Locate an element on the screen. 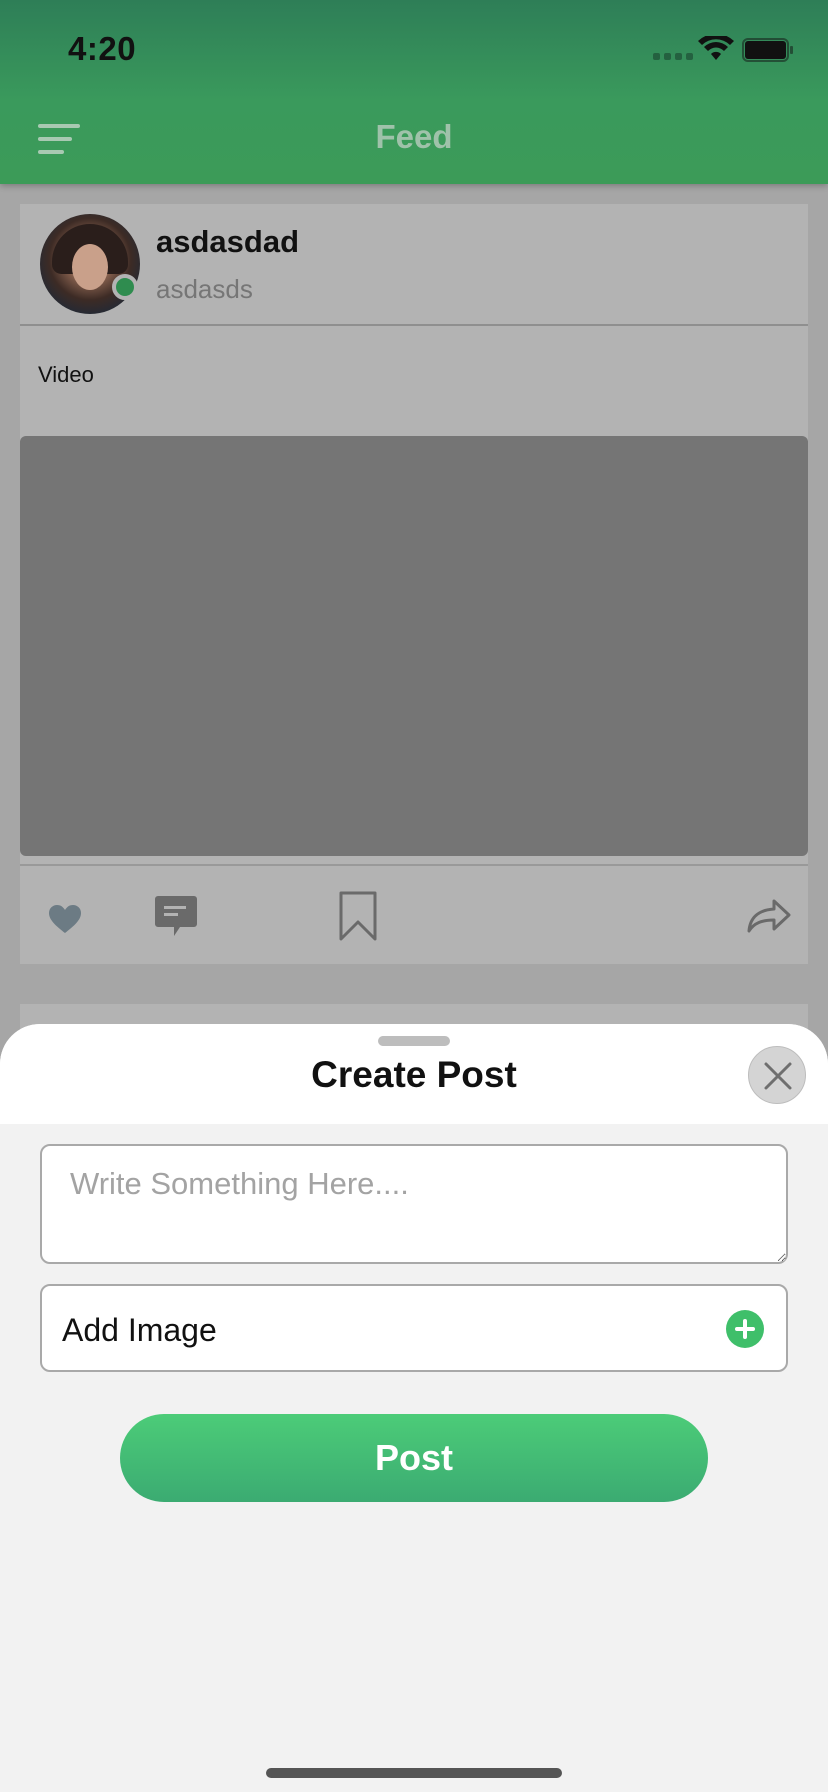  status-time: 4:20 is located at coordinates (102, 48).